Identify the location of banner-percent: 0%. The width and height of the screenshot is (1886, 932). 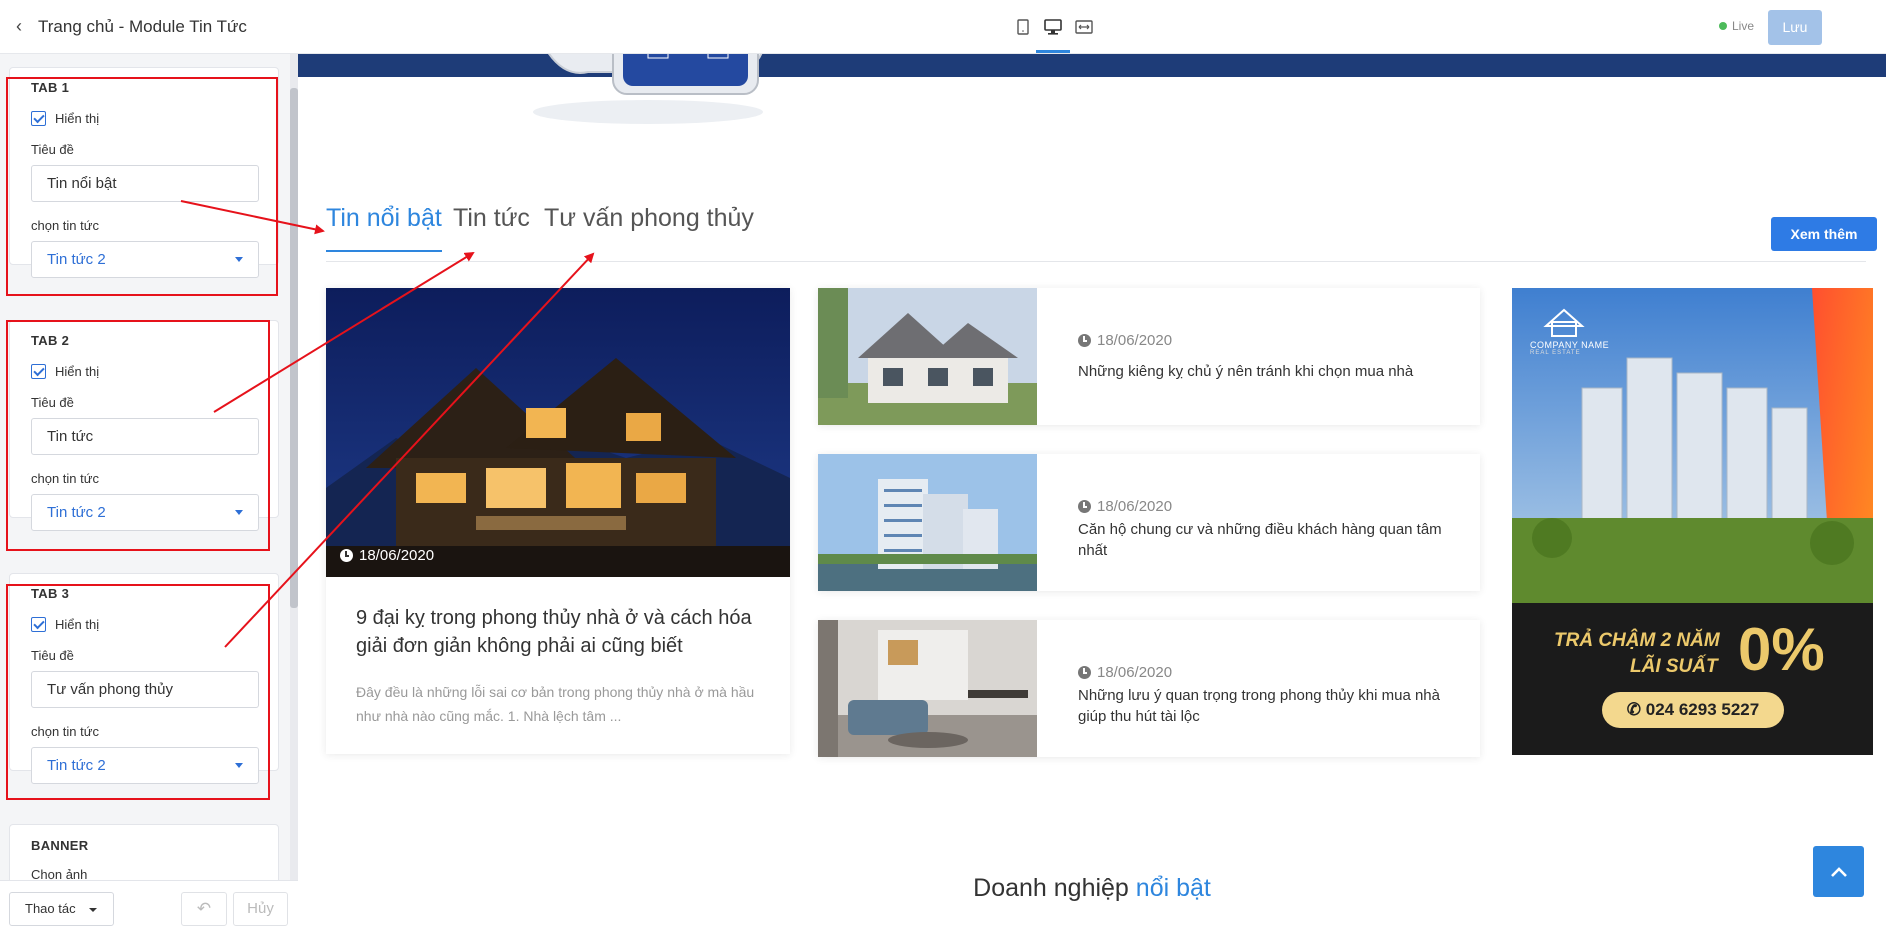
(1781, 649).